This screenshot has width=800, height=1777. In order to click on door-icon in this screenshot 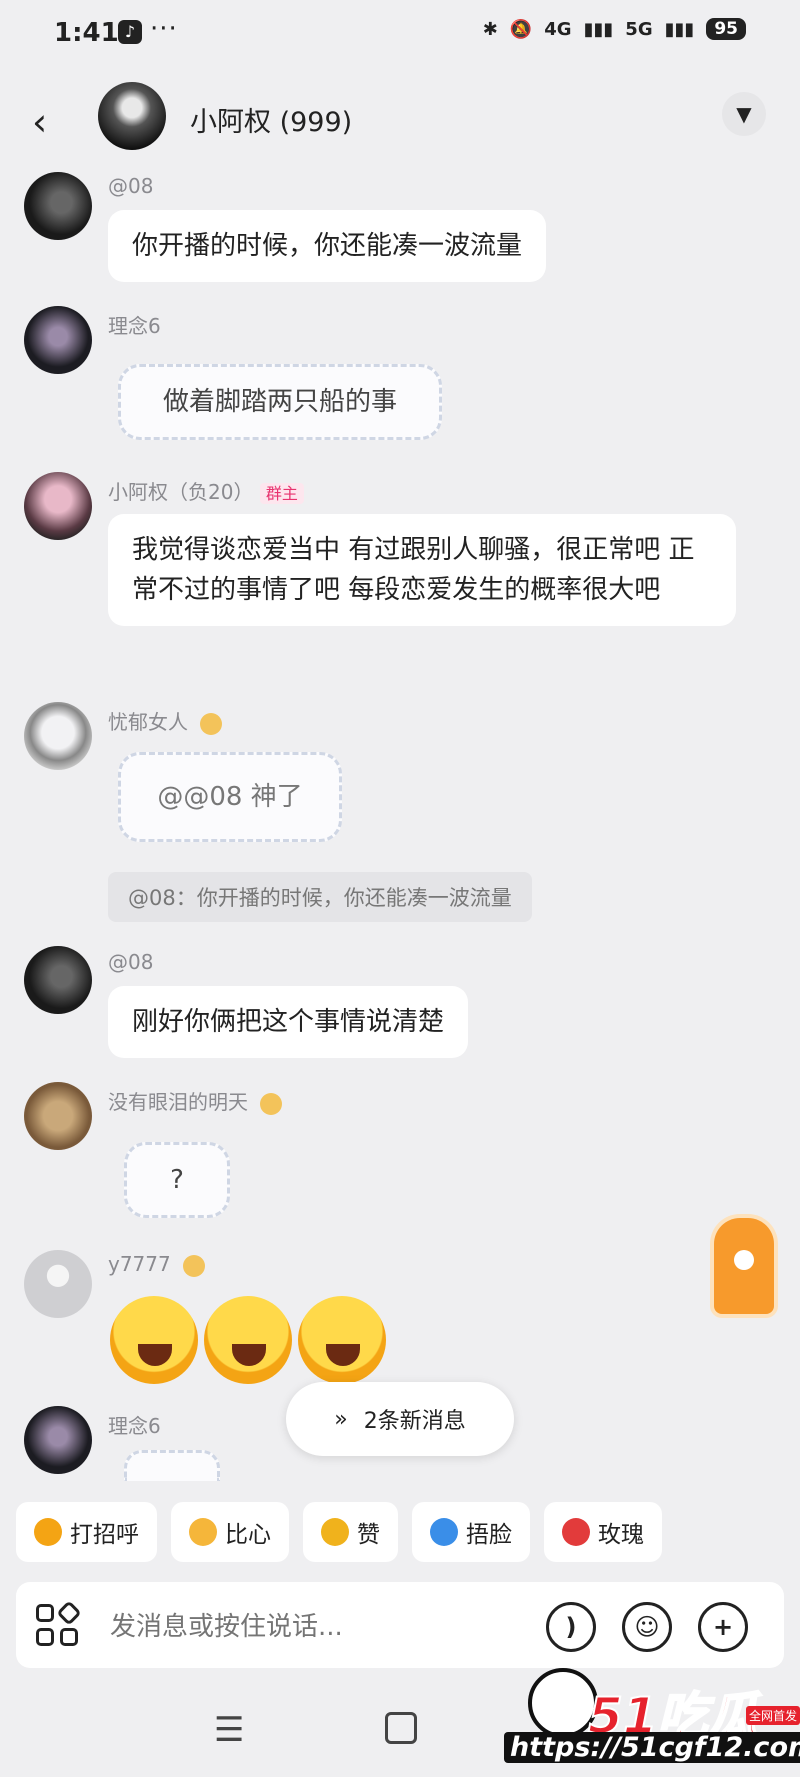, I will do `click(744, 1260)`.